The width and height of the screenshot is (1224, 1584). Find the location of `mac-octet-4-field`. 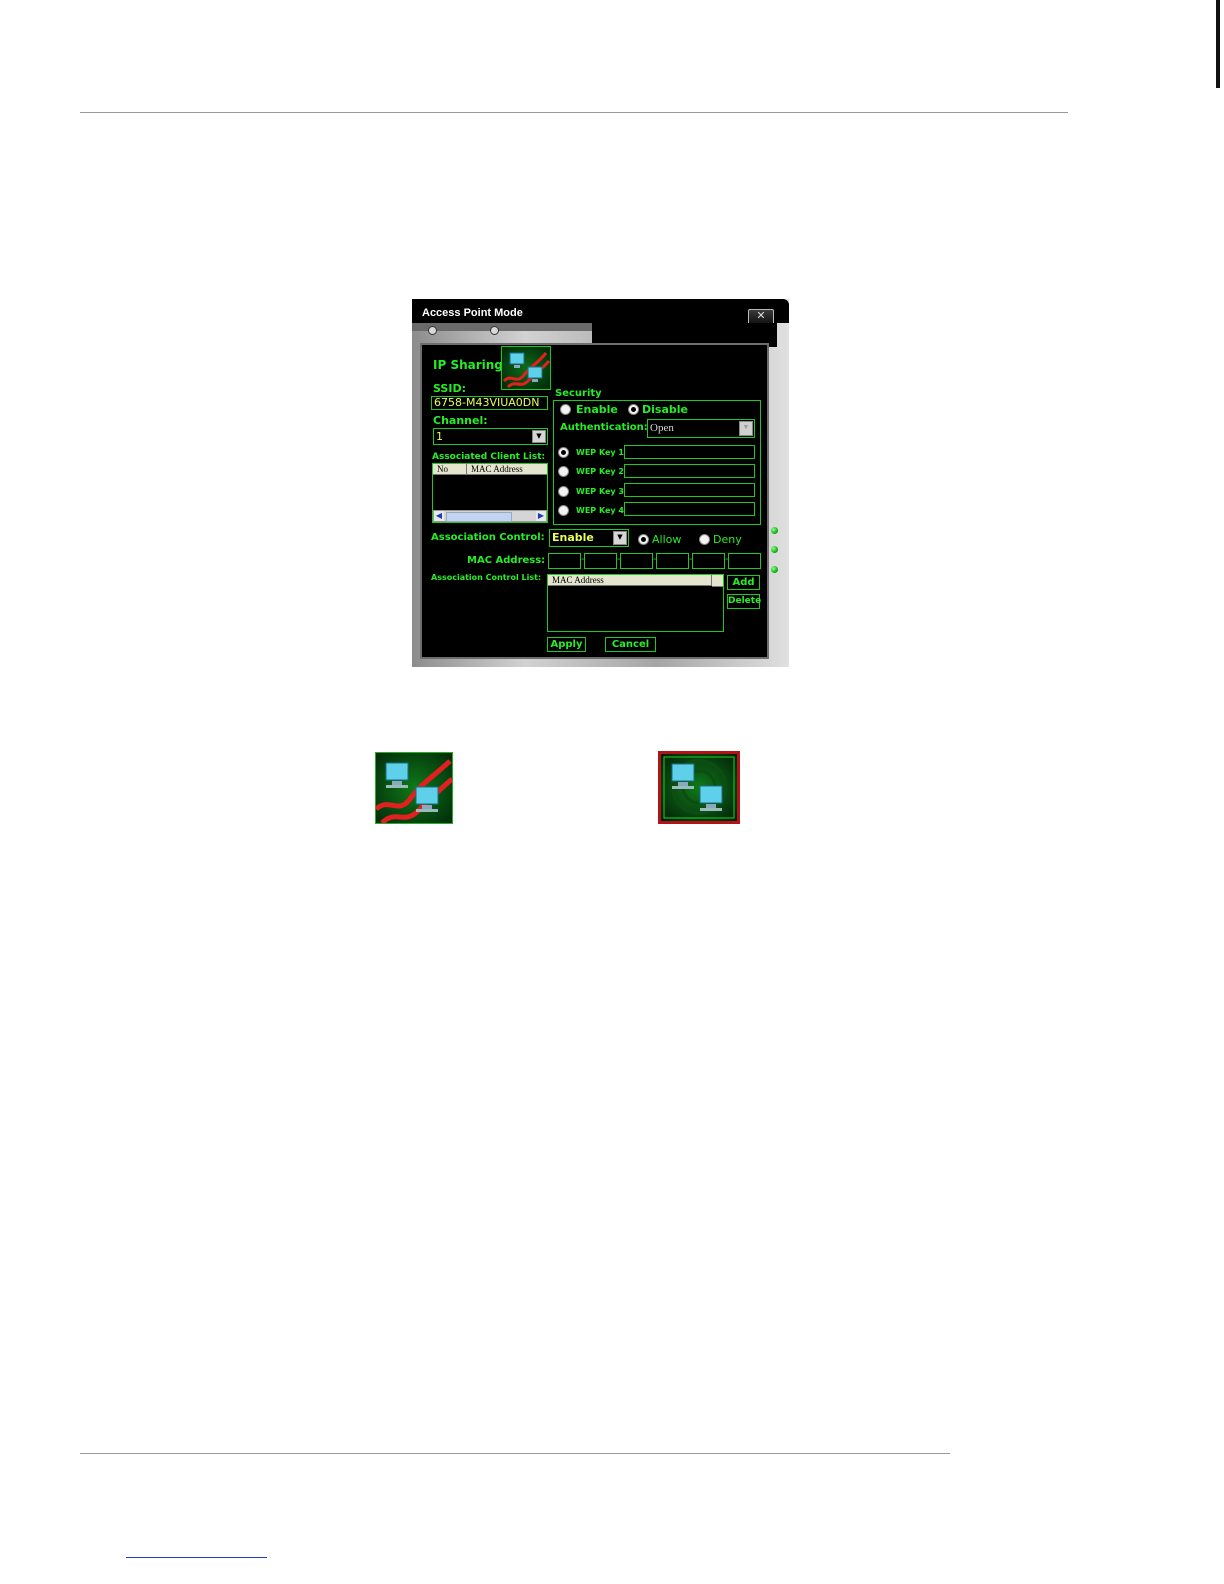

mac-octet-4-field is located at coordinates (672, 561).